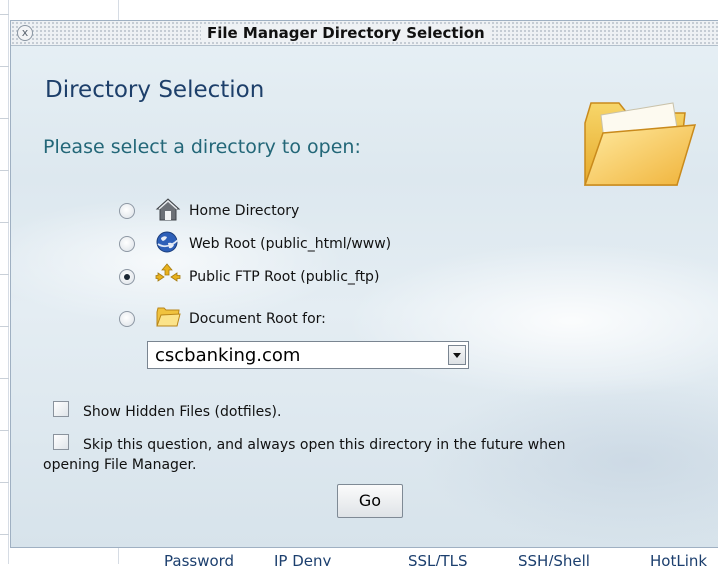 This screenshot has height=566, width=718. Describe the element at coordinates (155, 90) in the screenshot. I see `page-title: Directory Selection` at that location.